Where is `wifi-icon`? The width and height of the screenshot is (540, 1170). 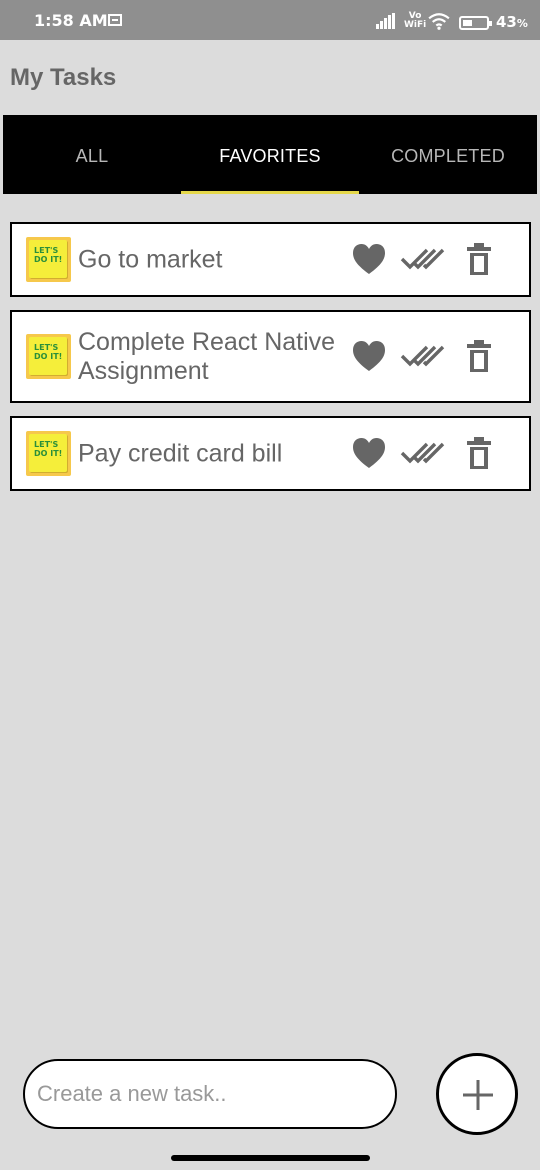 wifi-icon is located at coordinates (439, 21).